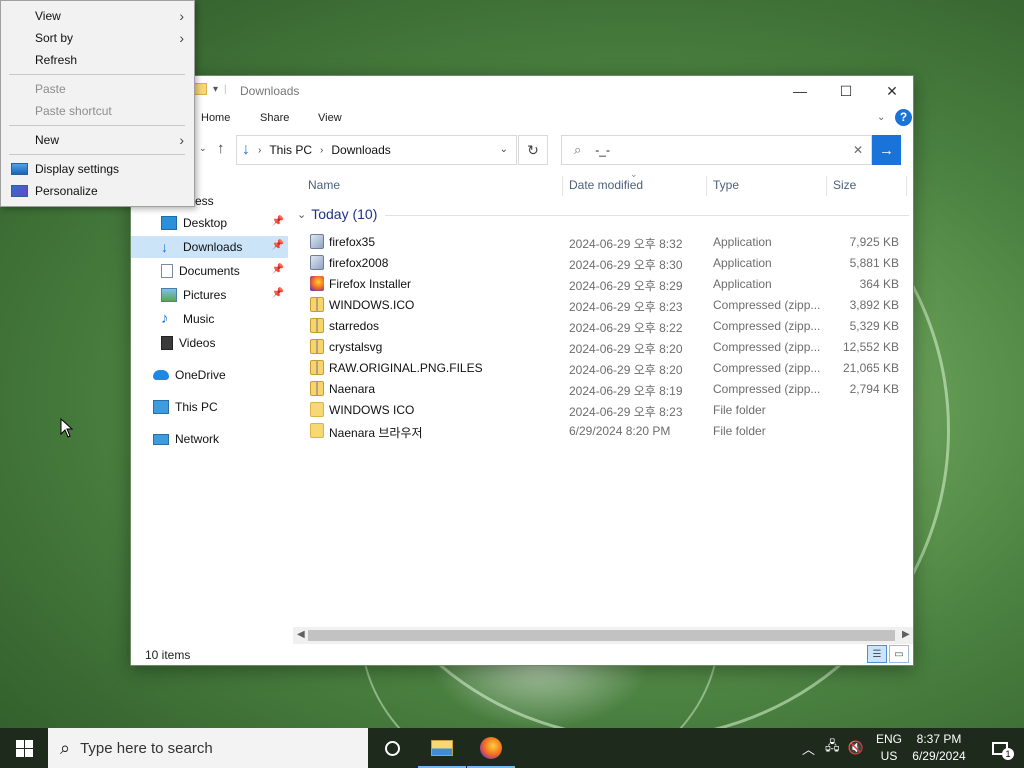 The width and height of the screenshot is (1024, 768). Describe the element at coordinates (97, 16) in the screenshot. I see `menu-item-view: View ›` at that location.